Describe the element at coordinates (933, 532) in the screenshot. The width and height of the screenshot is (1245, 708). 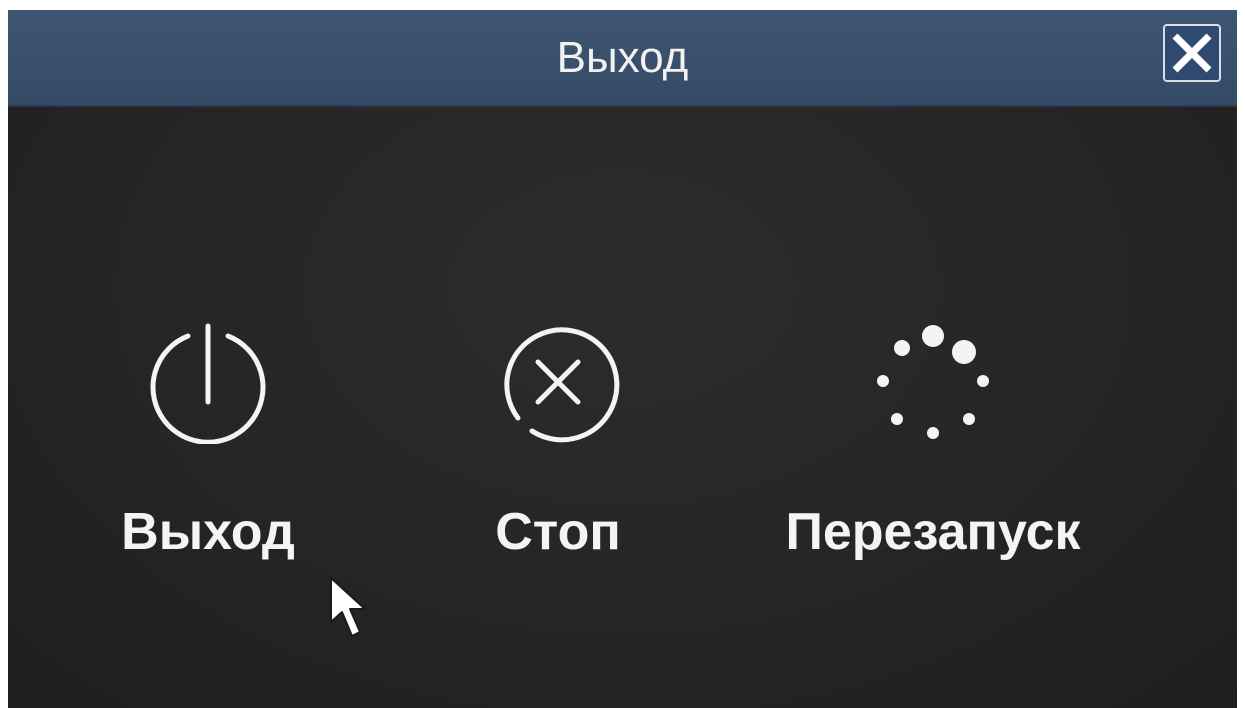
I see `restart-label: Перезапуск` at that location.